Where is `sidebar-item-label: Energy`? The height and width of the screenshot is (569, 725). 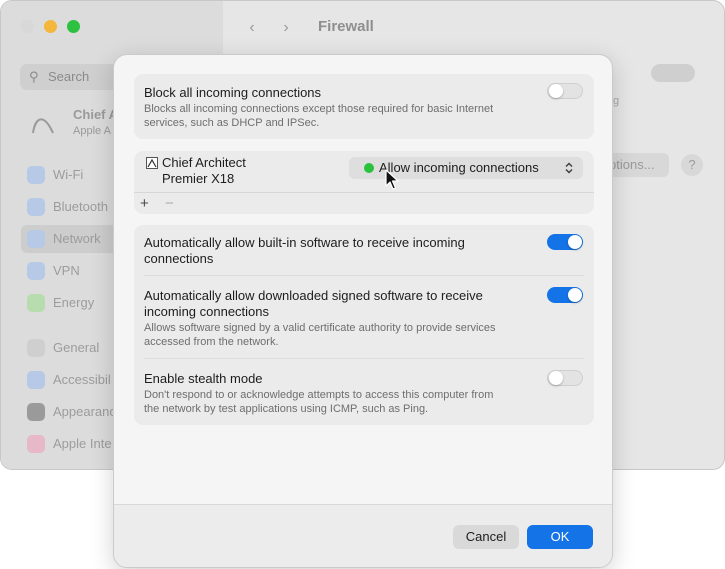 sidebar-item-label: Energy is located at coordinates (74, 302).